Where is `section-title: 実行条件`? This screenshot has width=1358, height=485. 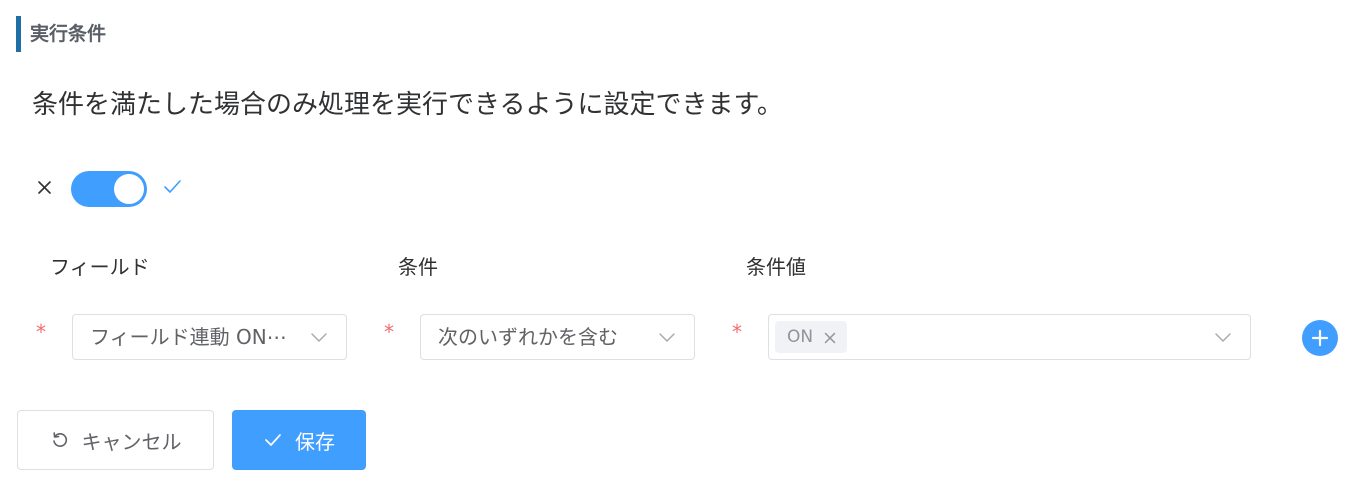 section-title: 実行条件 is located at coordinates (68, 34).